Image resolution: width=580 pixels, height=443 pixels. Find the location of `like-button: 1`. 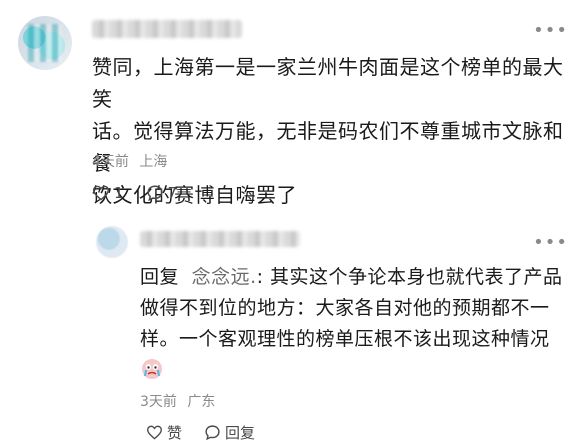

like-button: 1 is located at coordinates (108, 193).